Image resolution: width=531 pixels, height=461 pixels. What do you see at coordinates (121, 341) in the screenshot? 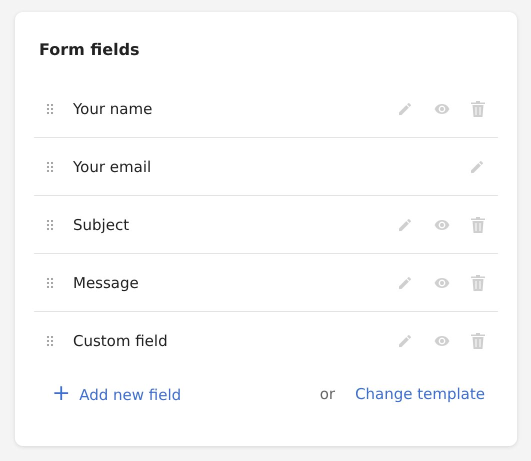
I see `field-label: Custom field` at bounding box center [121, 341].